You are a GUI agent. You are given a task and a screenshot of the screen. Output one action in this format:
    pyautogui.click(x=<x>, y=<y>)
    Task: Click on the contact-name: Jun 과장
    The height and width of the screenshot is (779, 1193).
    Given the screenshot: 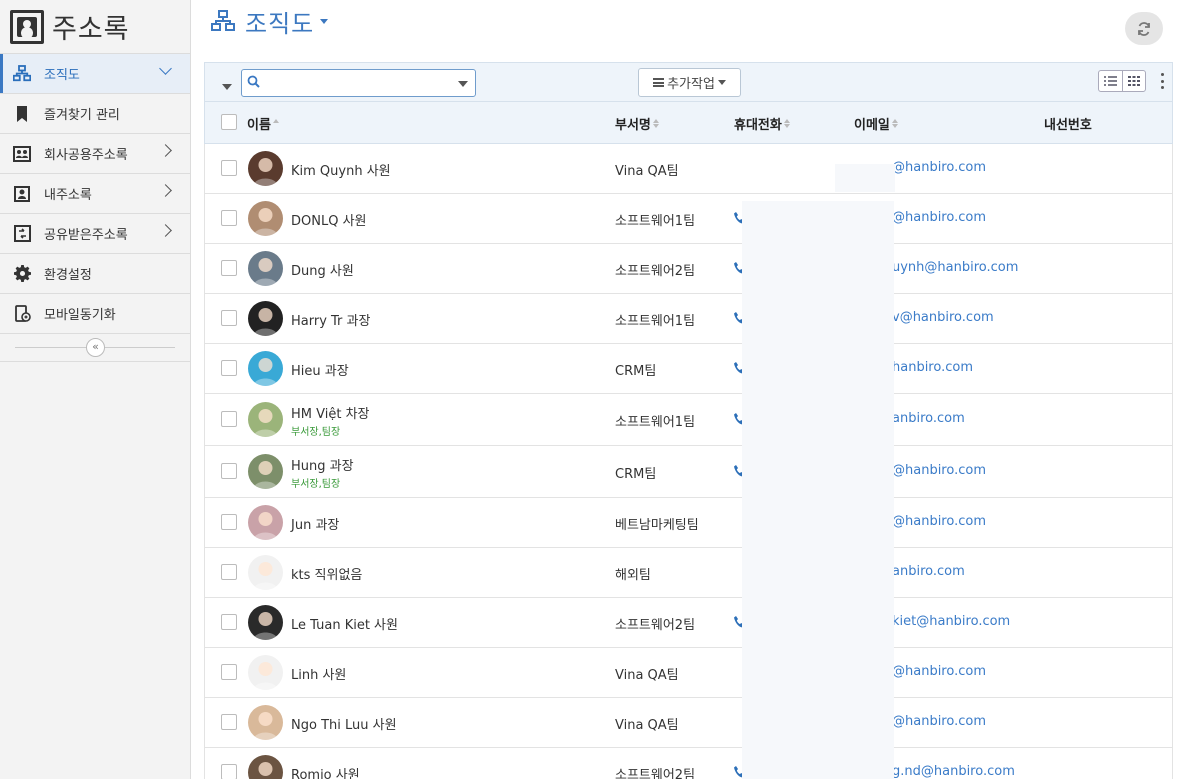 What is the action you would take?
    pyautogui.click(x=315, y=523)
    